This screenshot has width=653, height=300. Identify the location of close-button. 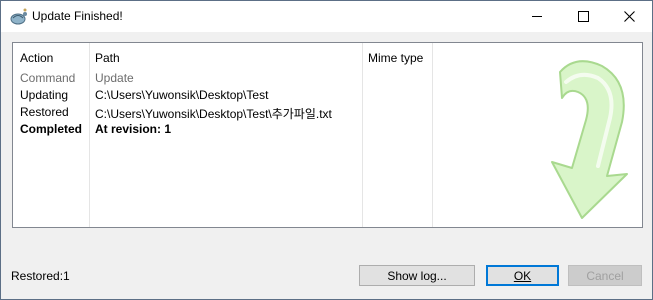
(629, 16).